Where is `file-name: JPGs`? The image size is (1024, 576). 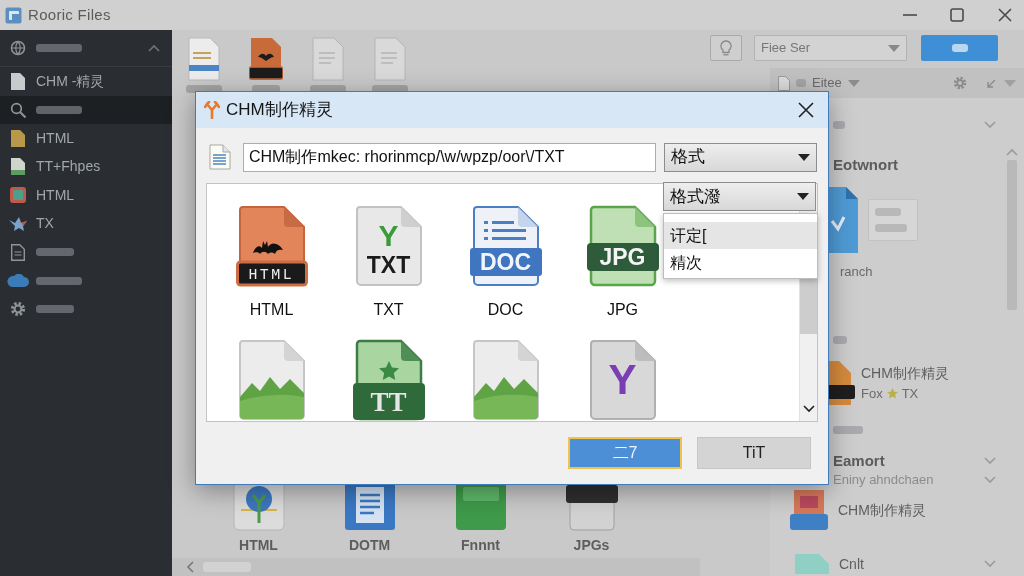 file-name: JPGs is located at coordinates (591, 545).